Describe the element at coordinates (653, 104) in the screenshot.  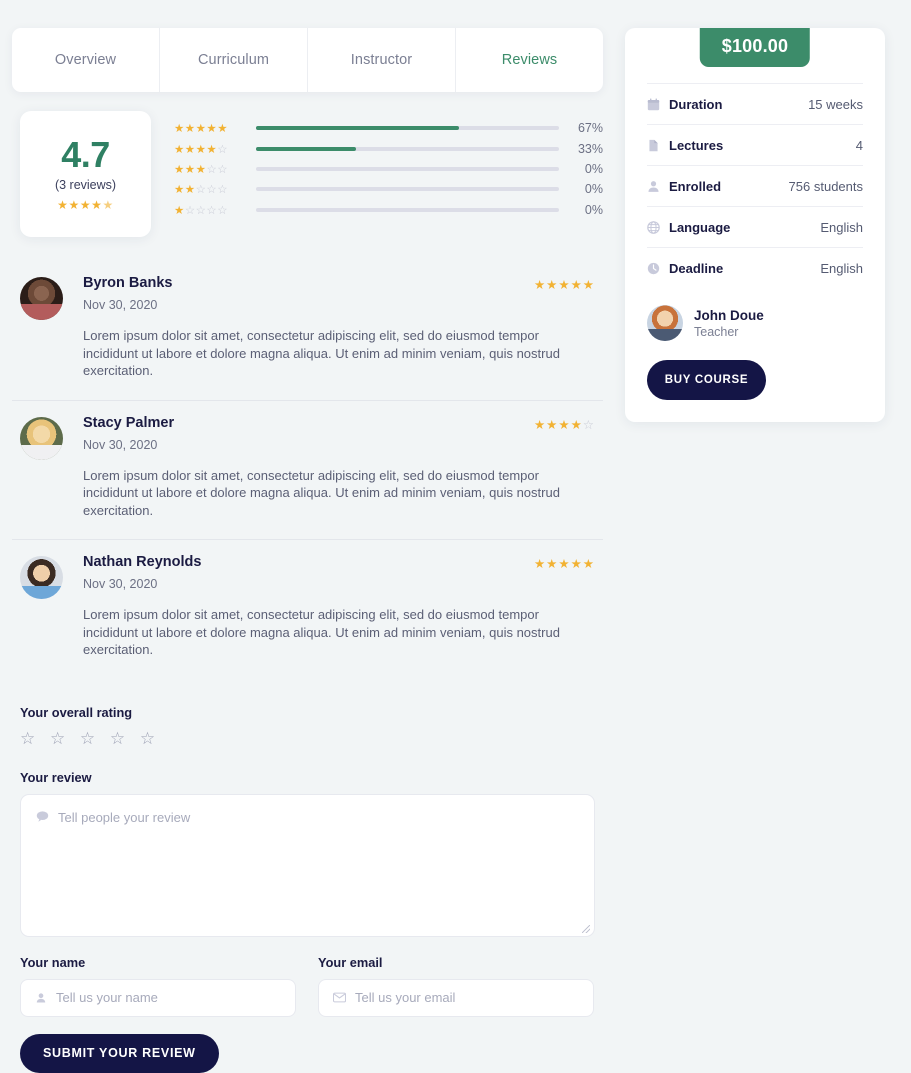
I see `calendar-icon` at that location.